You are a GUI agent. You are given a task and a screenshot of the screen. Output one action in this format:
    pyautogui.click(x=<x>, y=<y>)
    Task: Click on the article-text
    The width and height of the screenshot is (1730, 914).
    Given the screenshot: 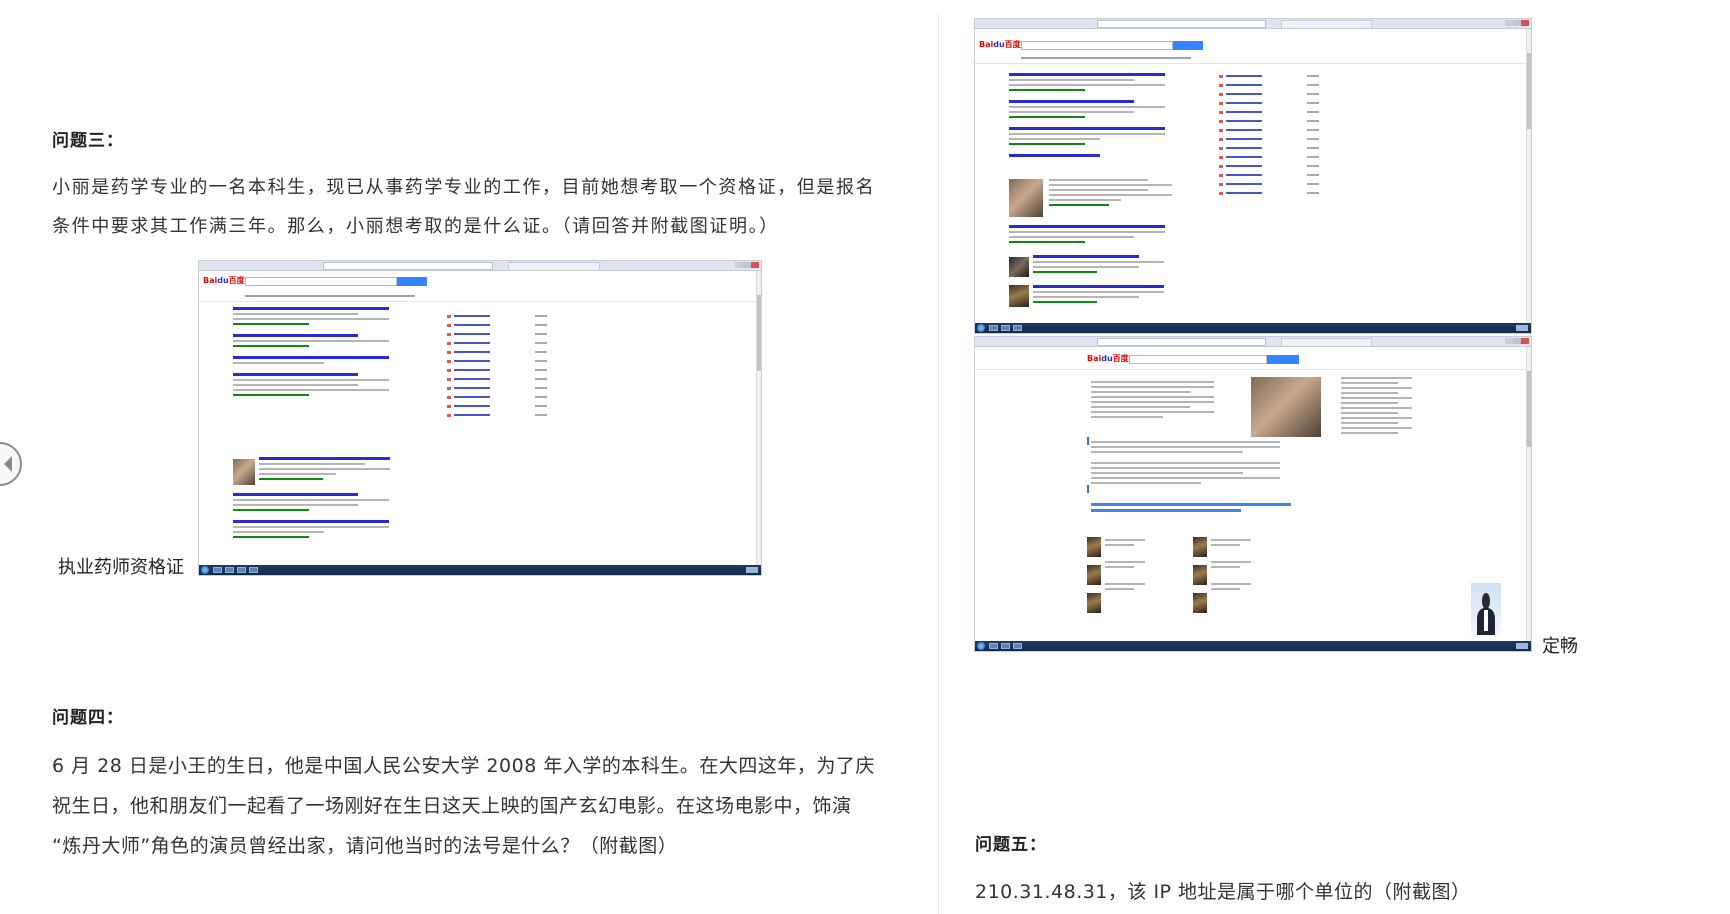 What is the action you would take?
    pyautogui.click(x=1166, y=401)
    